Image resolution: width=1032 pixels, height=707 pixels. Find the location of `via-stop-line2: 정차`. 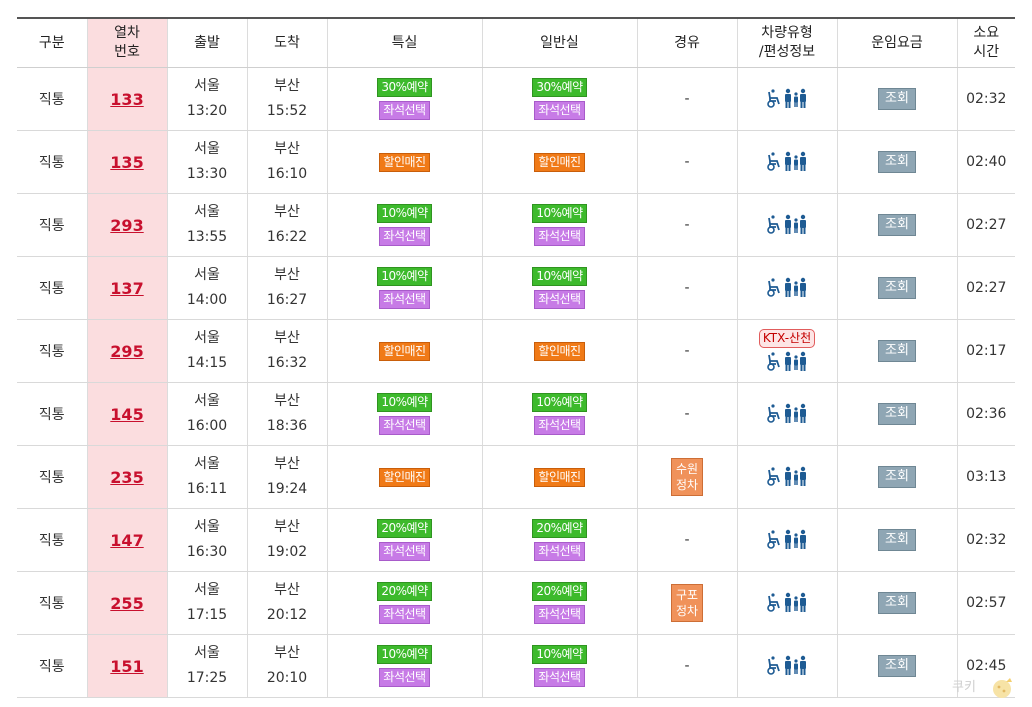

via-stop-line2: 정차 is located at coordinates (687, 485).